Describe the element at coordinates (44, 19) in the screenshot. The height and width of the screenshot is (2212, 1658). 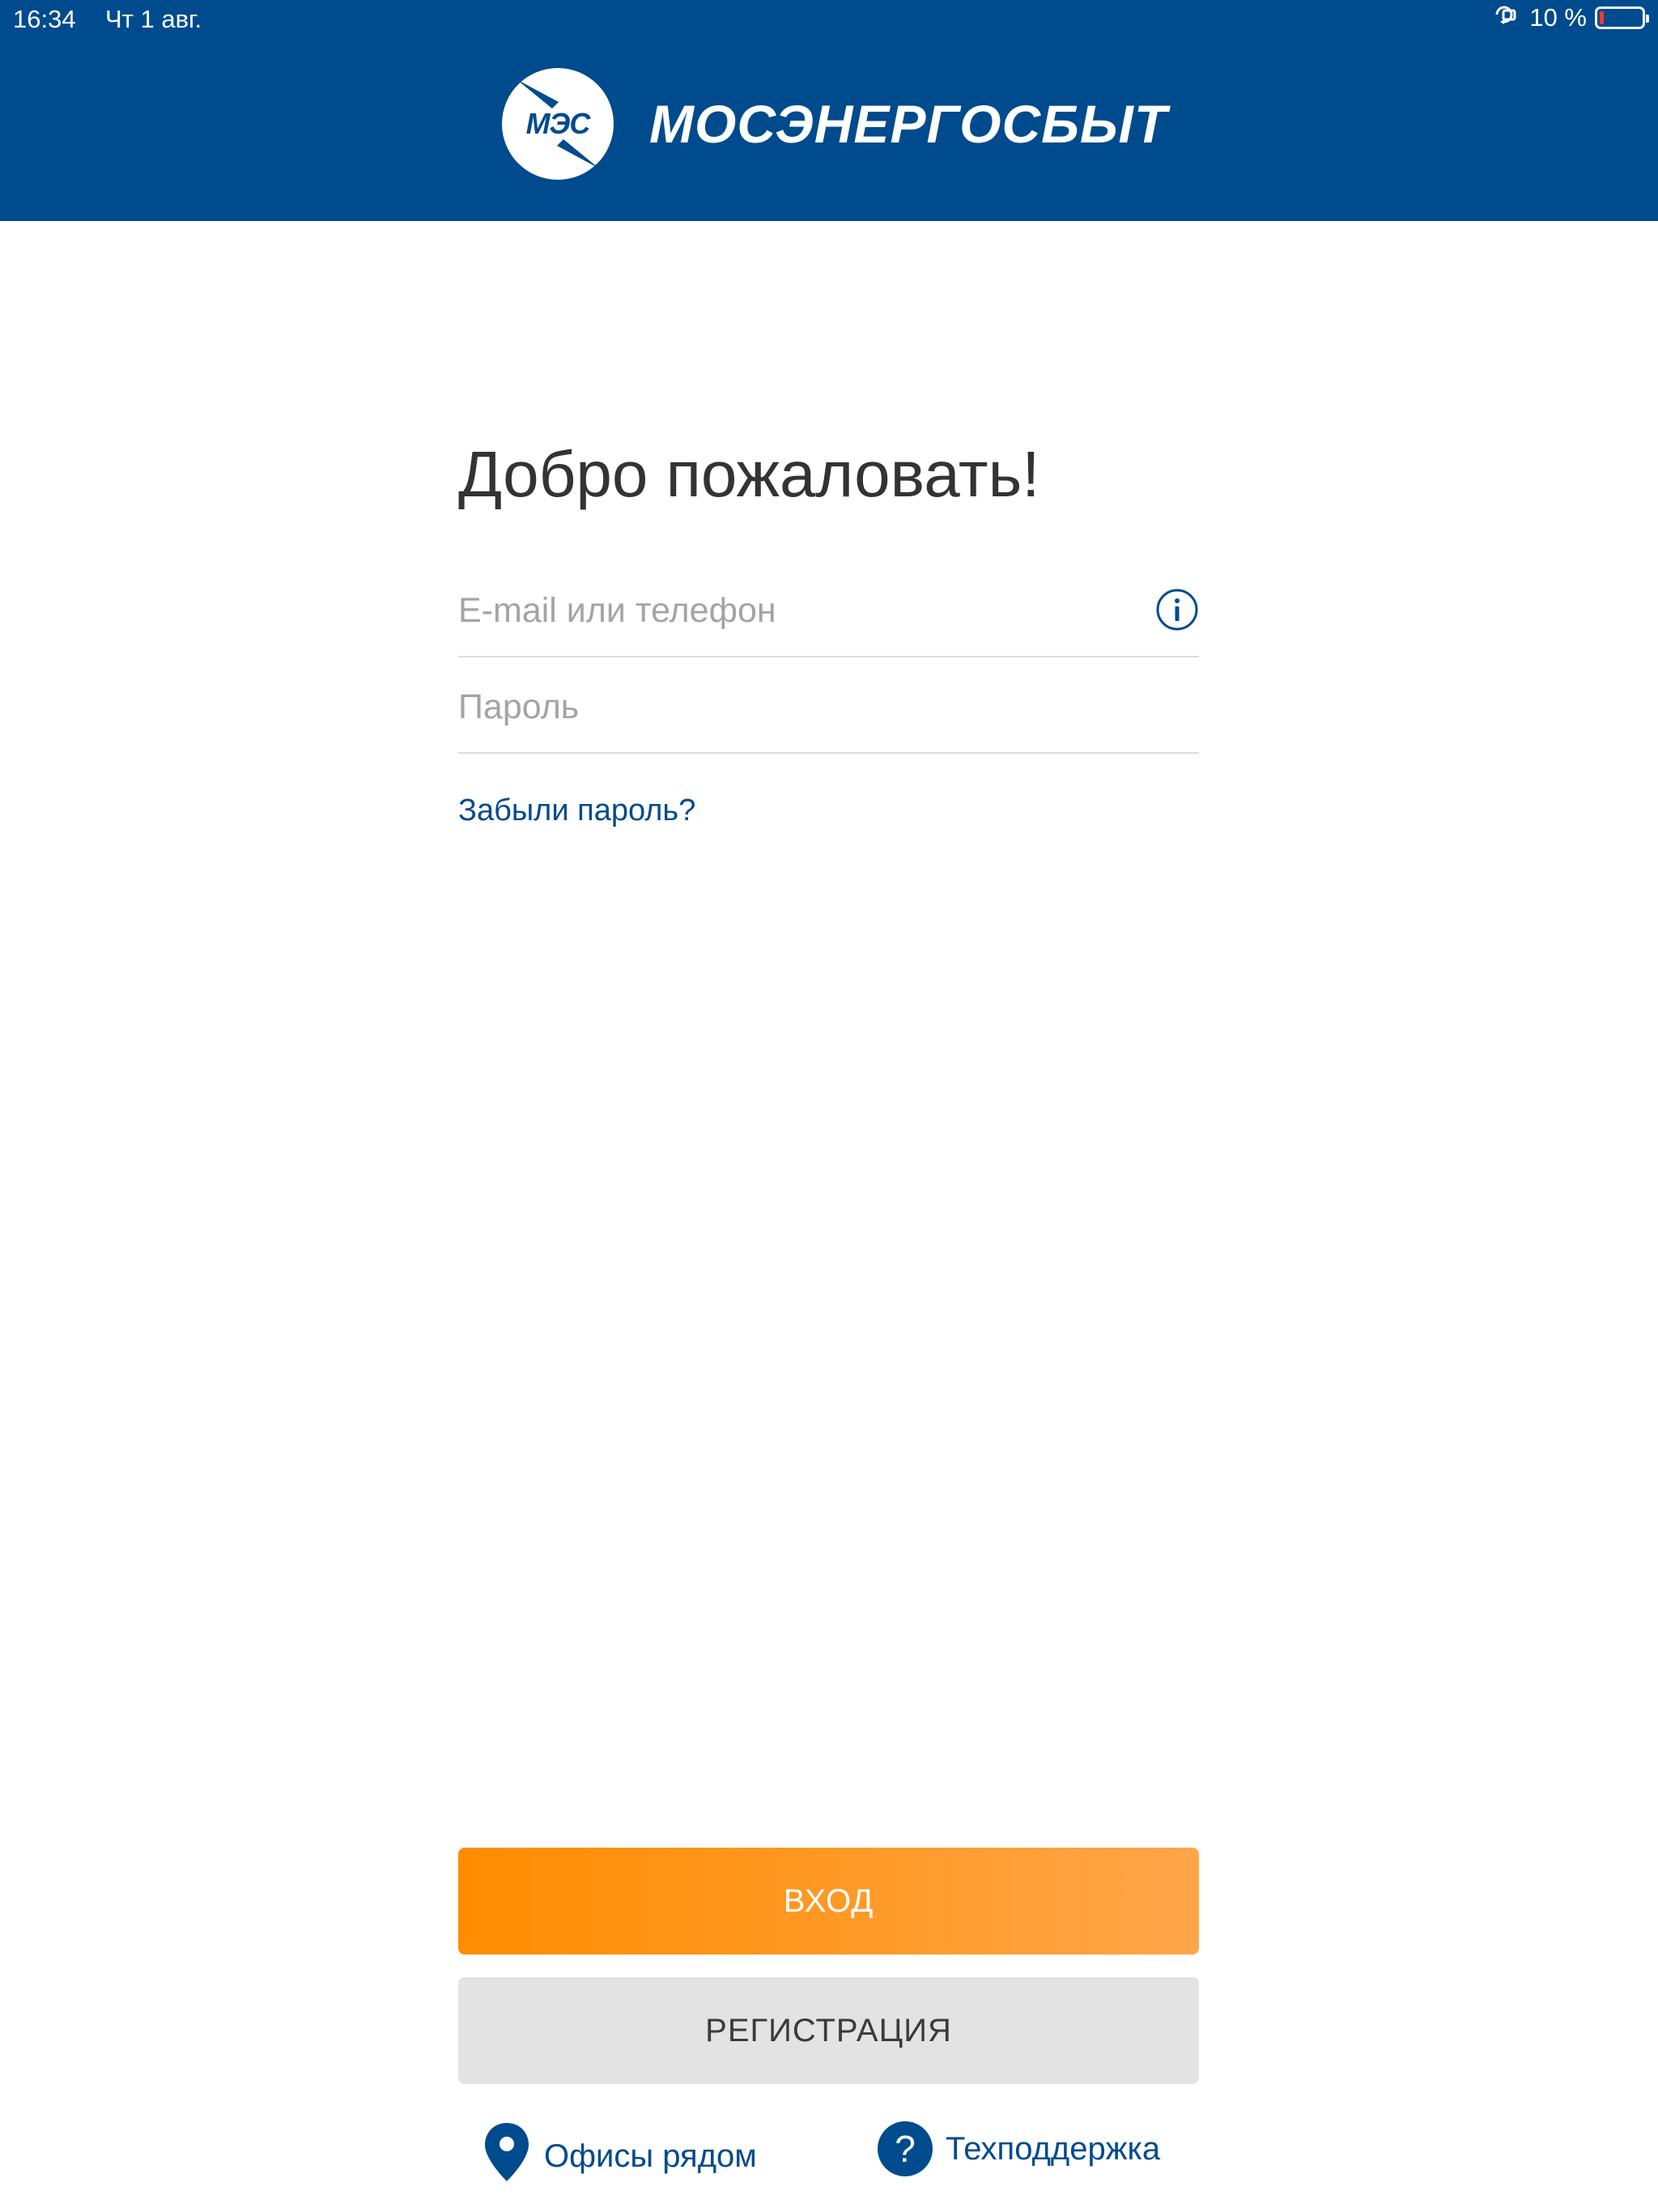
I see `status-time: 16:34` at that location.